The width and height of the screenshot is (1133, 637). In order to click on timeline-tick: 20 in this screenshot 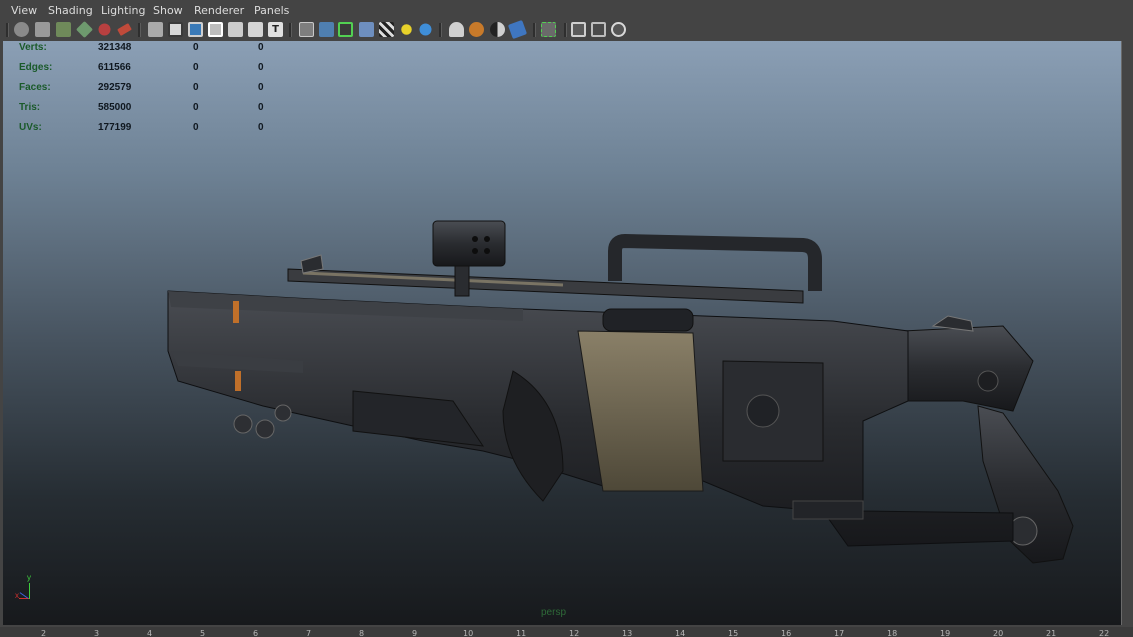, I will do `click(998, 633)`.